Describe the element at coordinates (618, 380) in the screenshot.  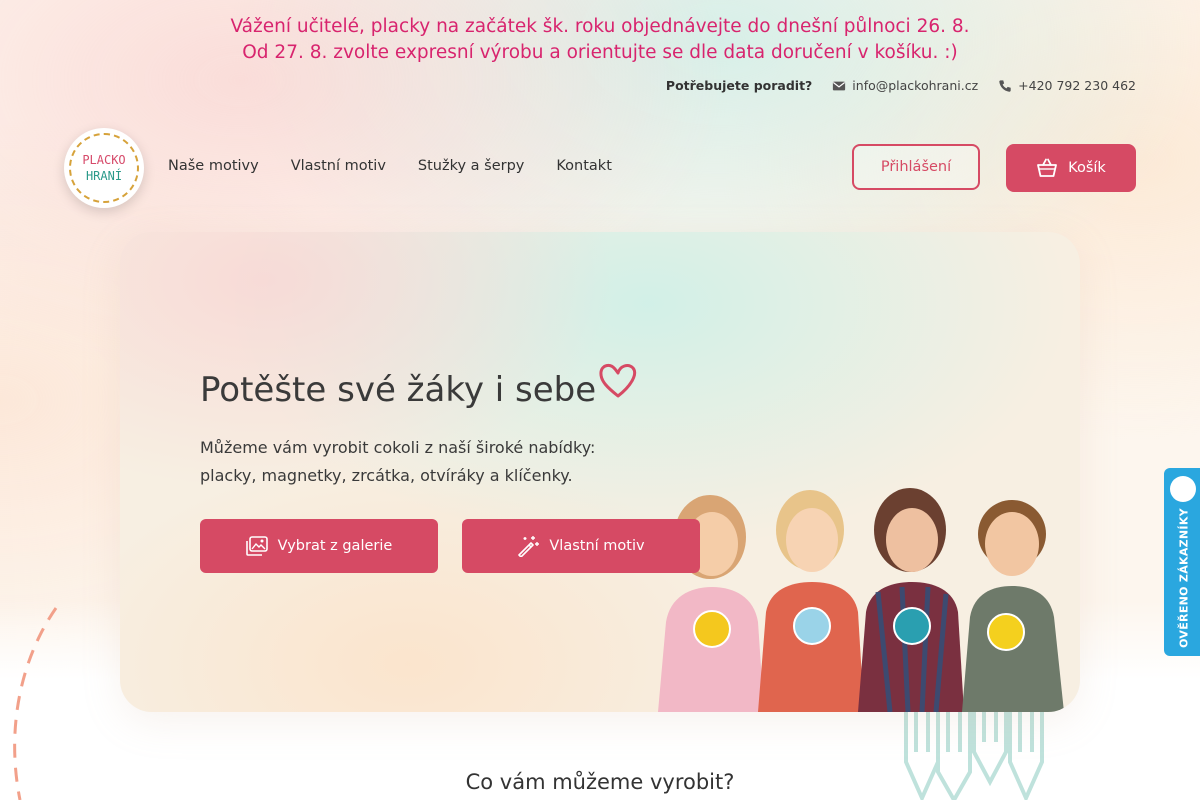
I see `heart-icon` at that location.